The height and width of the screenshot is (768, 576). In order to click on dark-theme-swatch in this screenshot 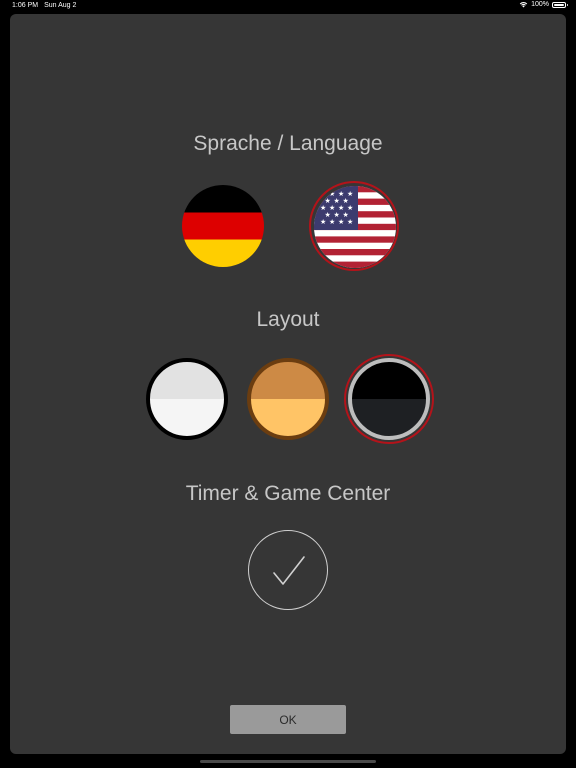, I will do `click(389, 399)`.